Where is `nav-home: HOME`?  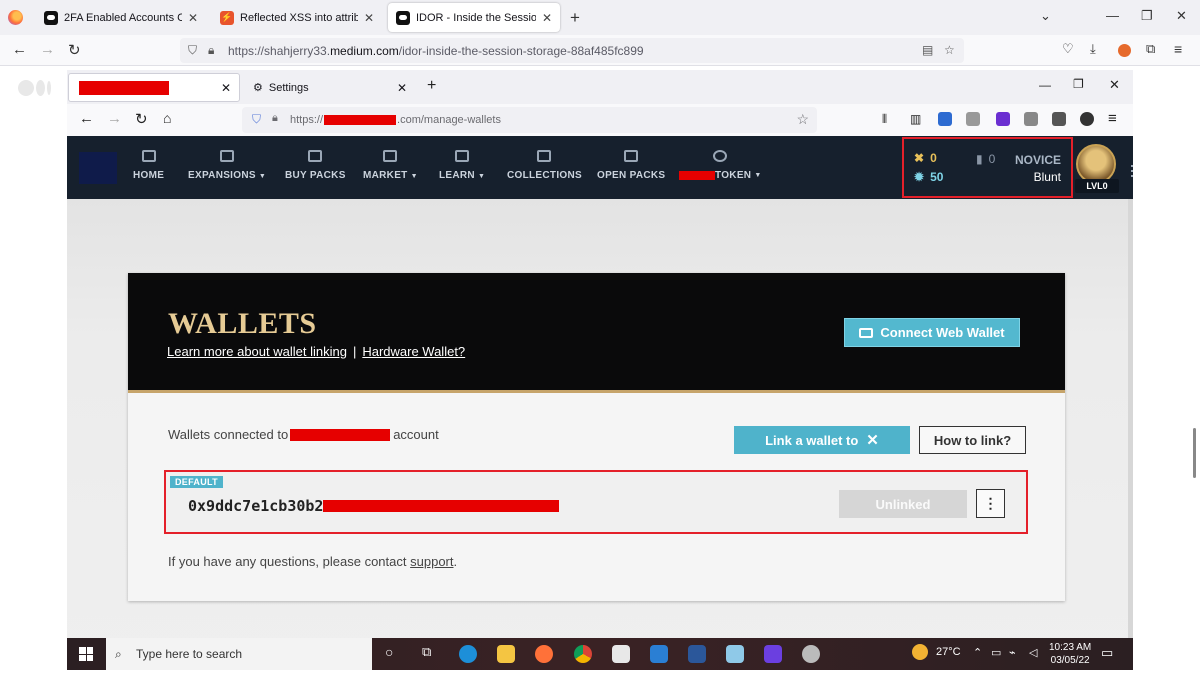 nav-home: HOME is located at coordinates (148, 165).